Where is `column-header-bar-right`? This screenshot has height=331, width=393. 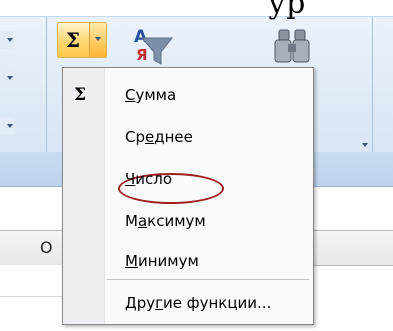 column-header-bar-right is located at coordinates (353, 248).